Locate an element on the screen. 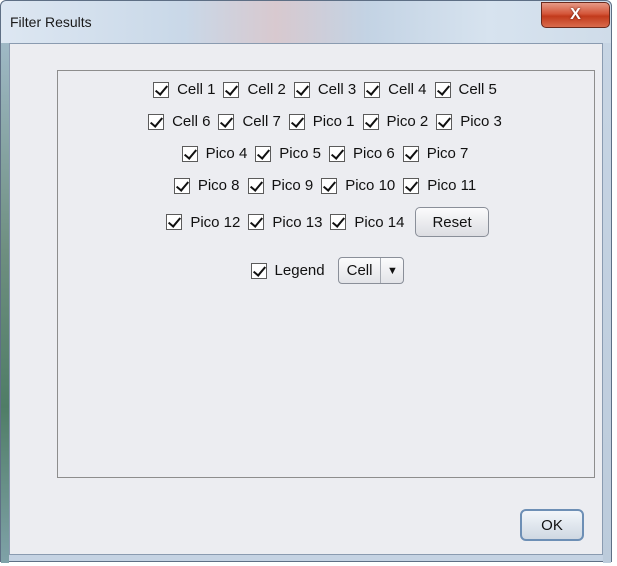  checkbox-pico-6: Pico 6 is located at coordinates (363, 153).